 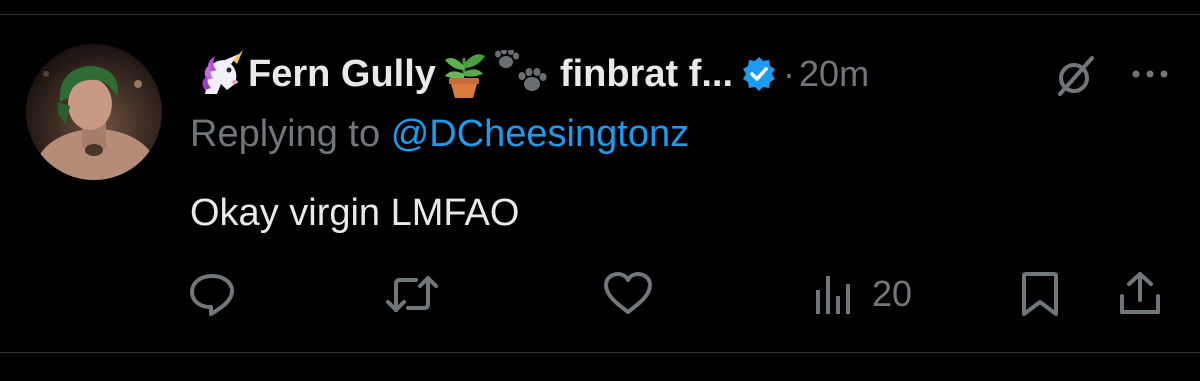 I want to click on like-button, so click(x=634, y=294).